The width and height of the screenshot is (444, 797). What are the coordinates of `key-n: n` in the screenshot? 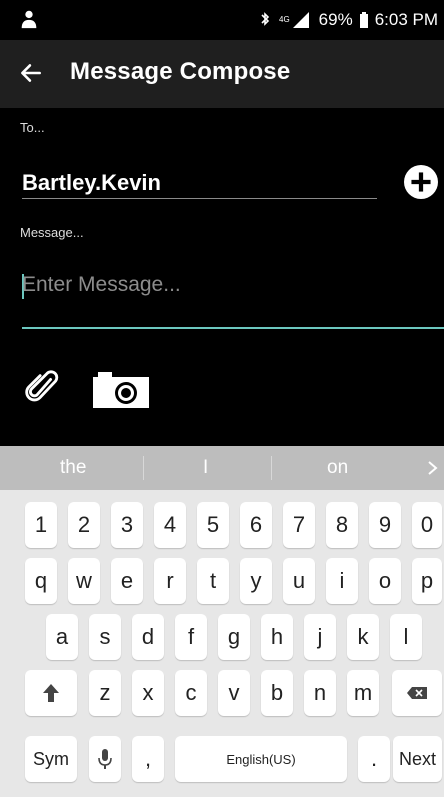 It's located at (320, 693).